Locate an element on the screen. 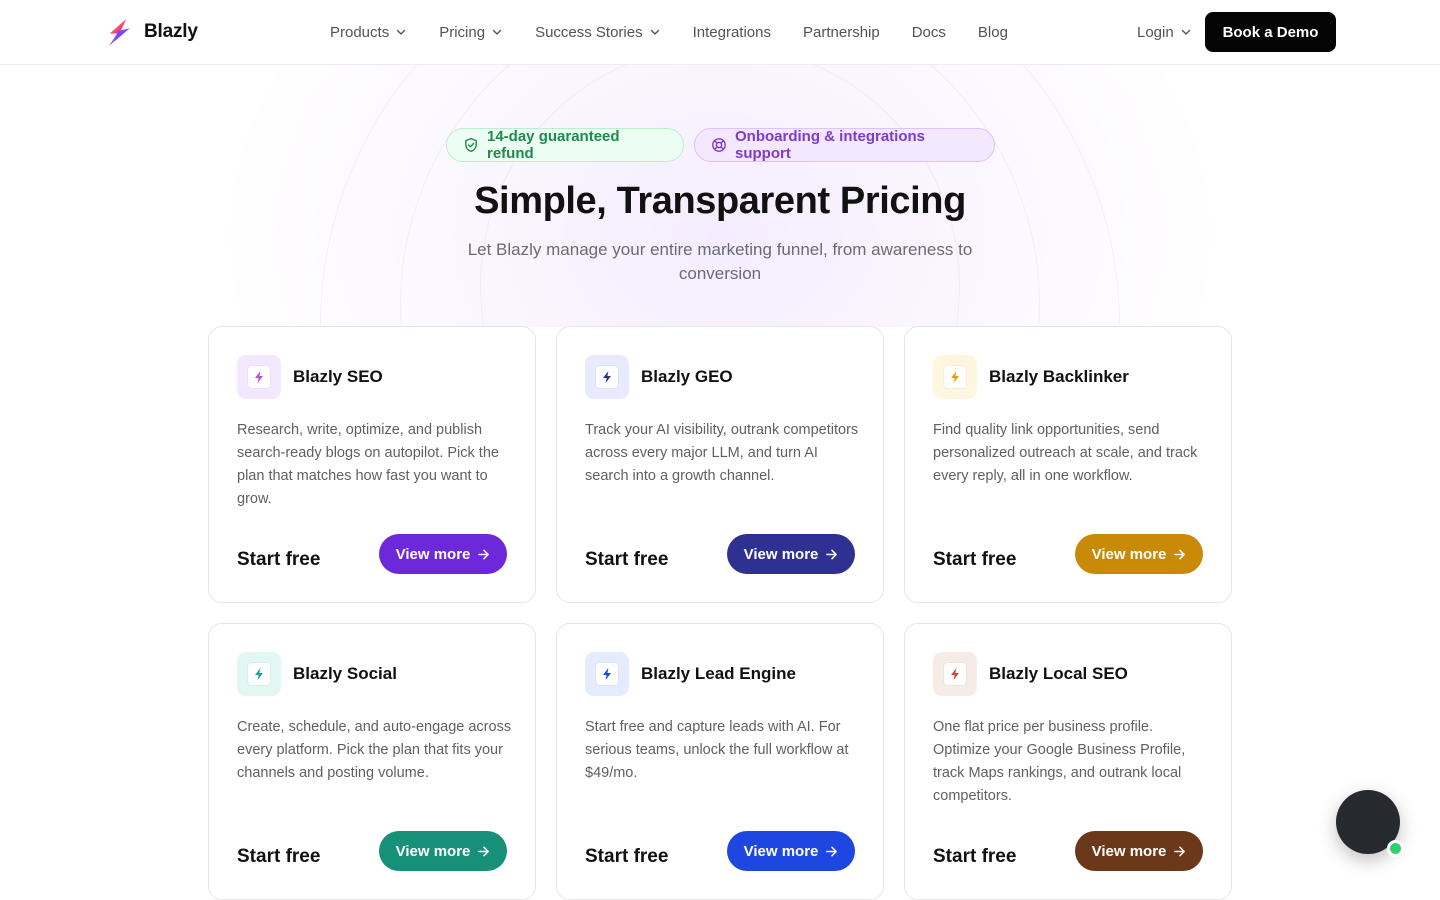 The height and width of the screenshot is (900, 1440). nav-success-stories: Success Stories is located at coordinates (598, 32).